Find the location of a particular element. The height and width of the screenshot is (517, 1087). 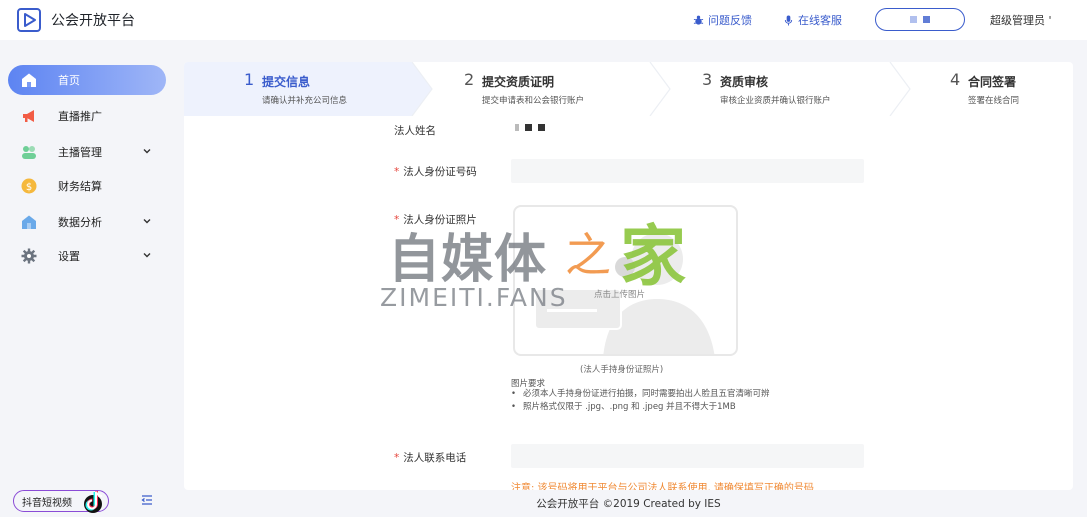

tiktok-logo-icon is located at coordinates (93, 502).